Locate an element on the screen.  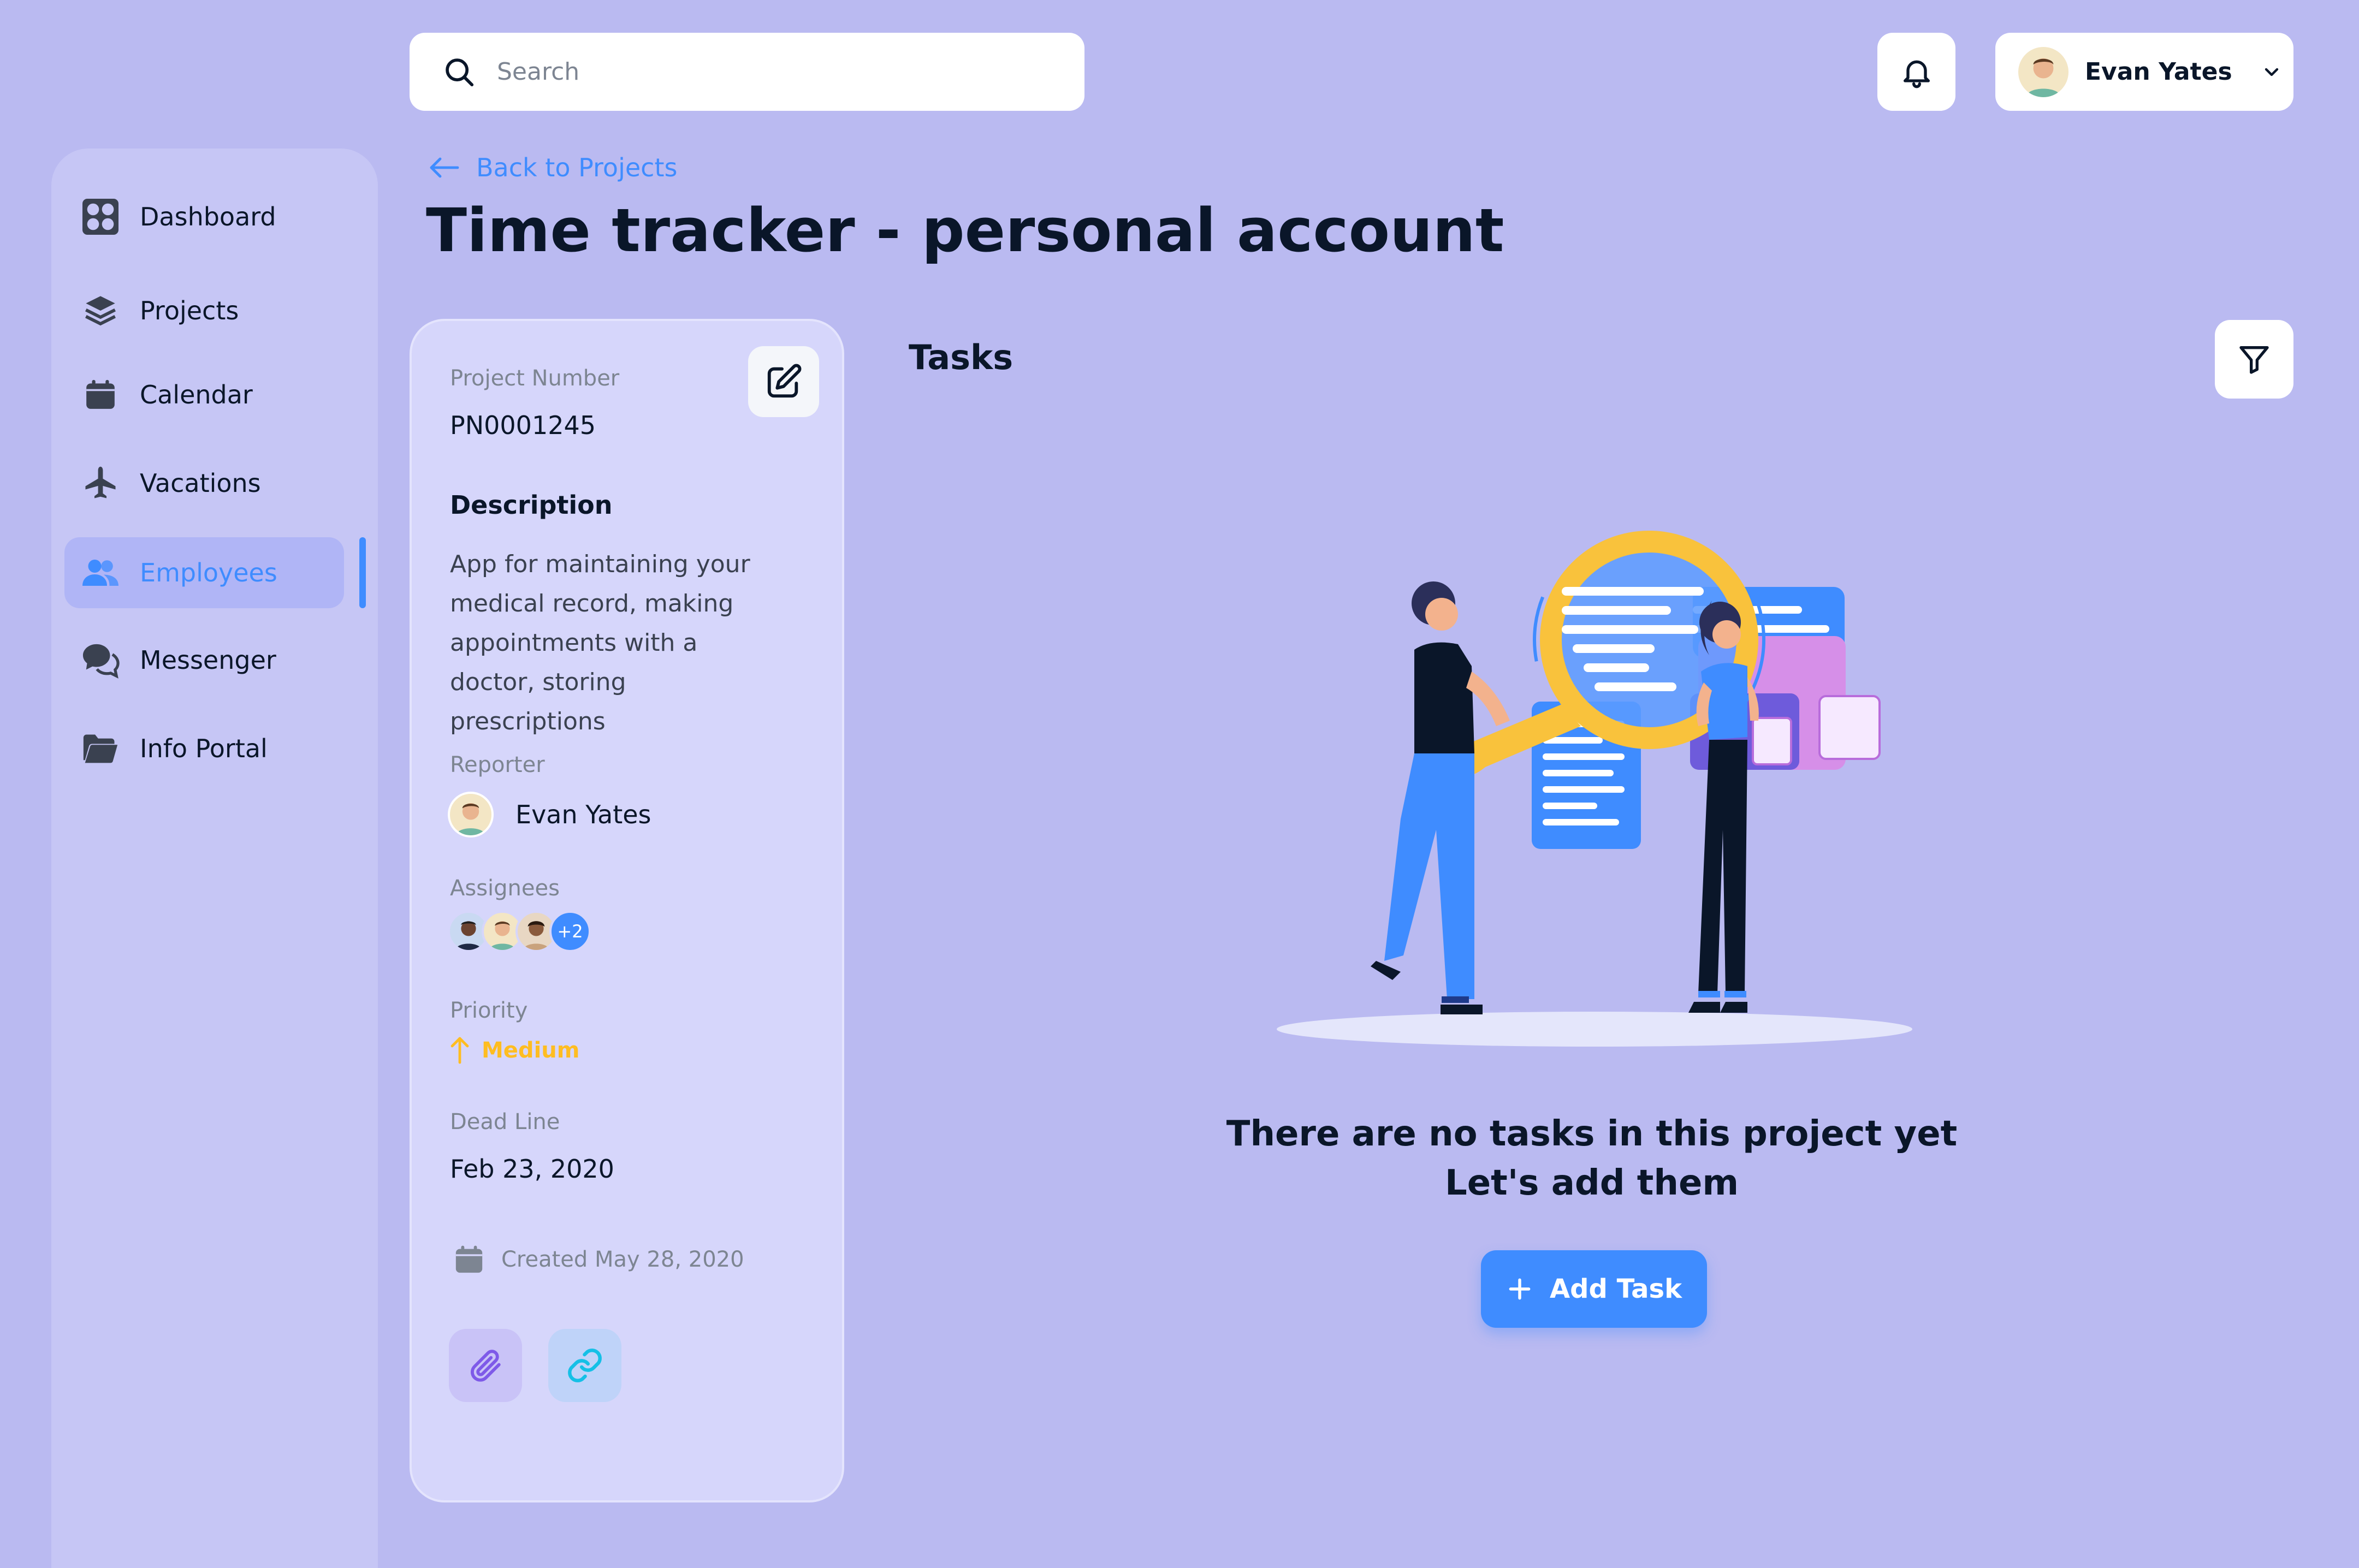
filter-button is located at coordinates (2254, 359).